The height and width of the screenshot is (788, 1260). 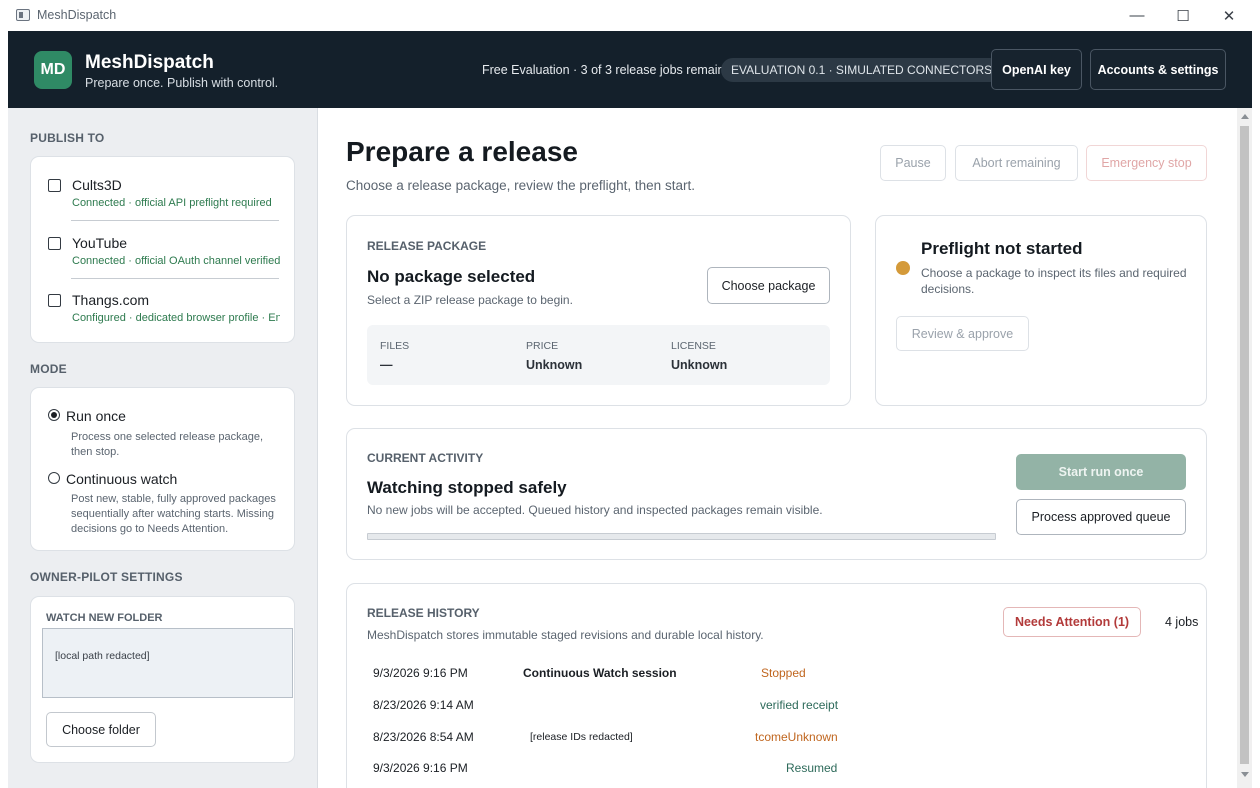 I want to click on current-activity-heading: CURRENT ACTIVITY, so click(x=425, y=458).